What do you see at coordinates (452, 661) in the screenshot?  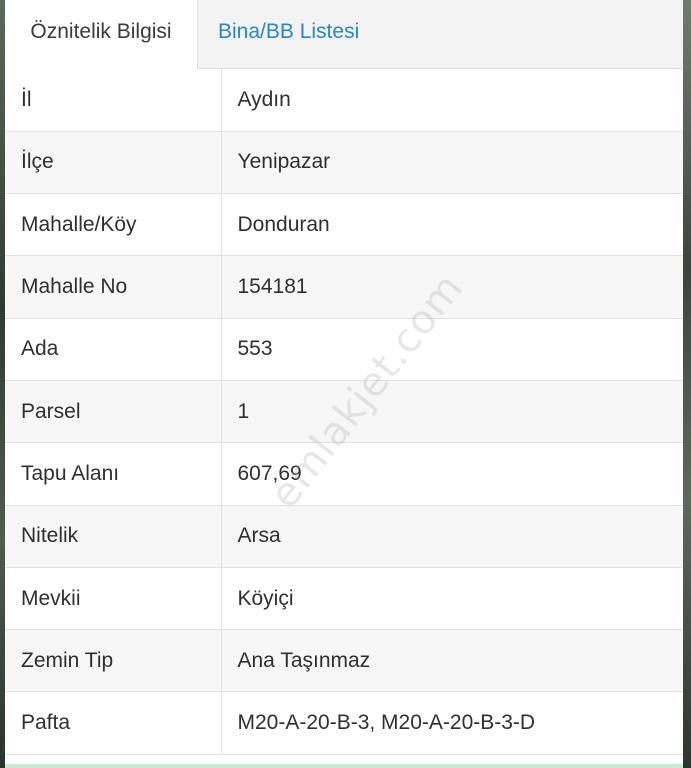 I see `row-value-zemin-tip: Ana Taşınmaz` at bounding box center [452, 661].